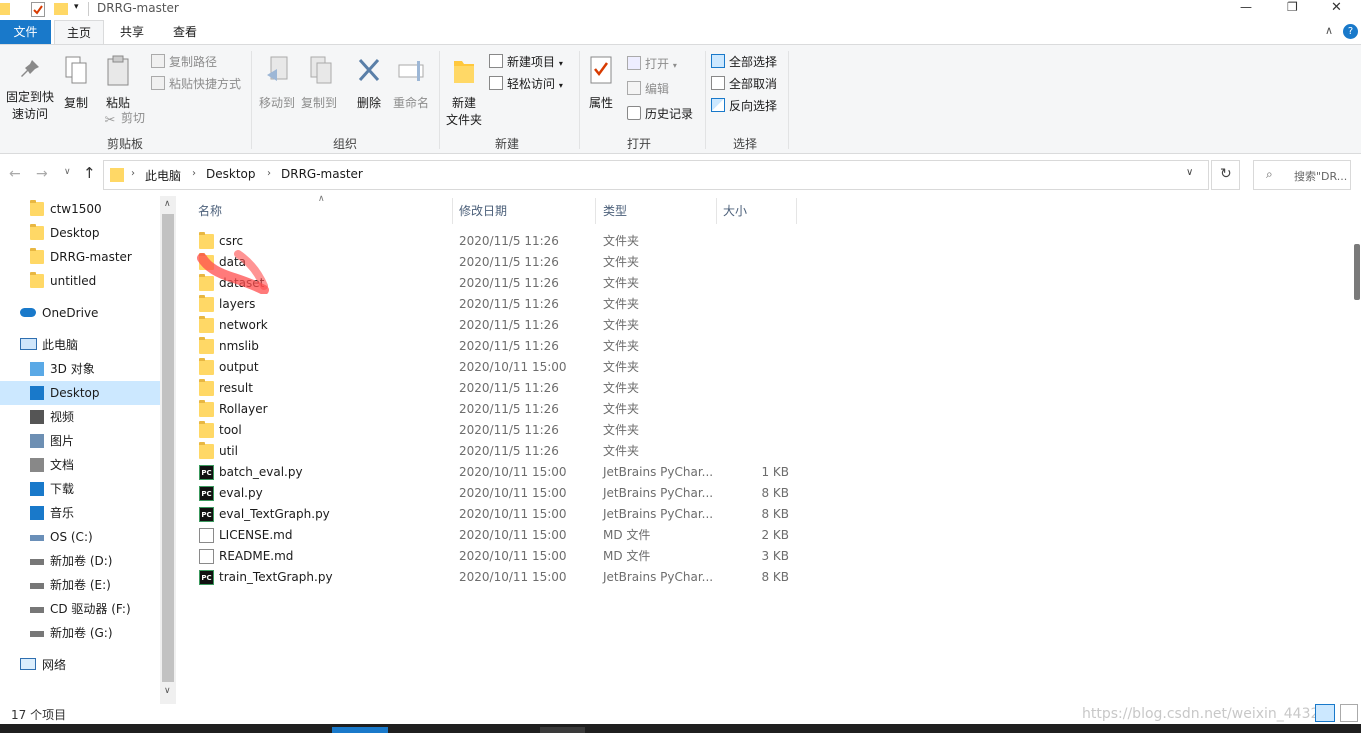  I want to click on details-view-icon, so click(1325, 713).